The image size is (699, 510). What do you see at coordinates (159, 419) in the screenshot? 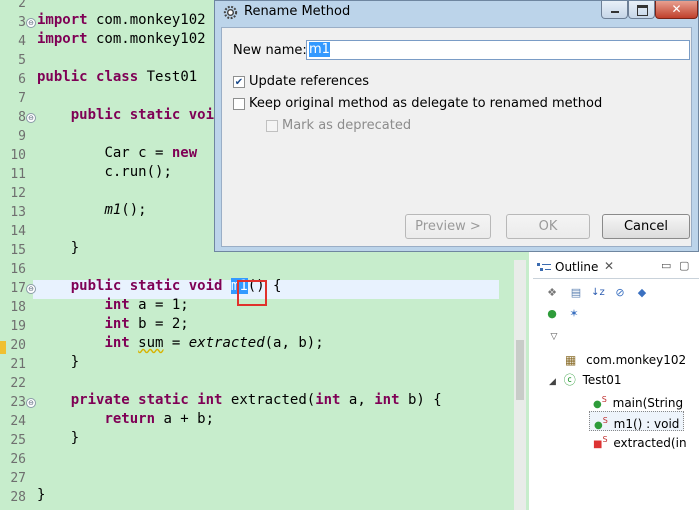
I see `code-line-24: return a + b;` at bounding box center [159, 419].